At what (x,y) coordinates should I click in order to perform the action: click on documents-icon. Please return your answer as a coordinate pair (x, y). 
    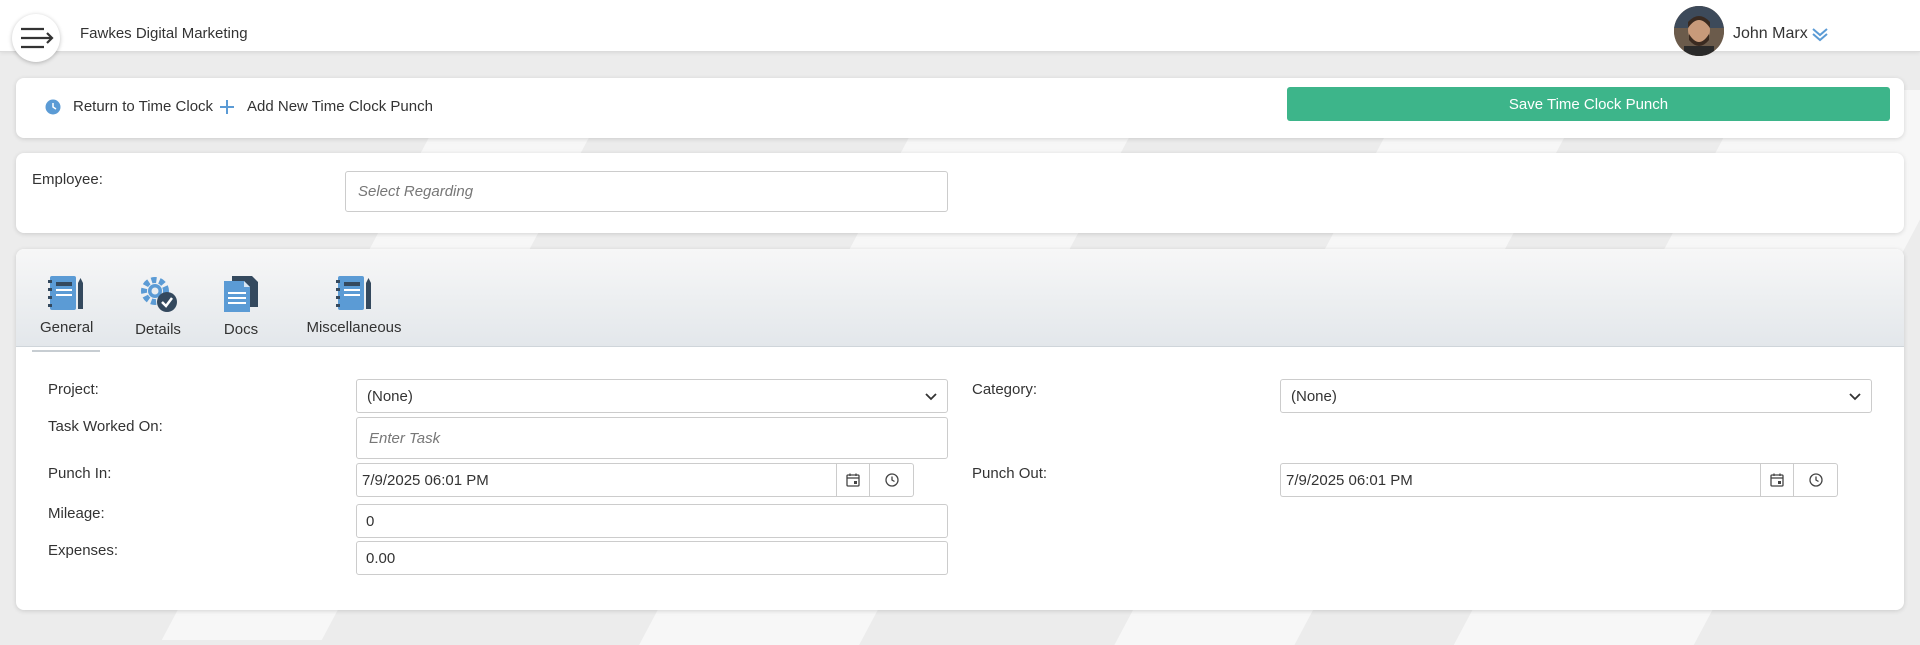
    Looking at the image, I should click on (241, 296).